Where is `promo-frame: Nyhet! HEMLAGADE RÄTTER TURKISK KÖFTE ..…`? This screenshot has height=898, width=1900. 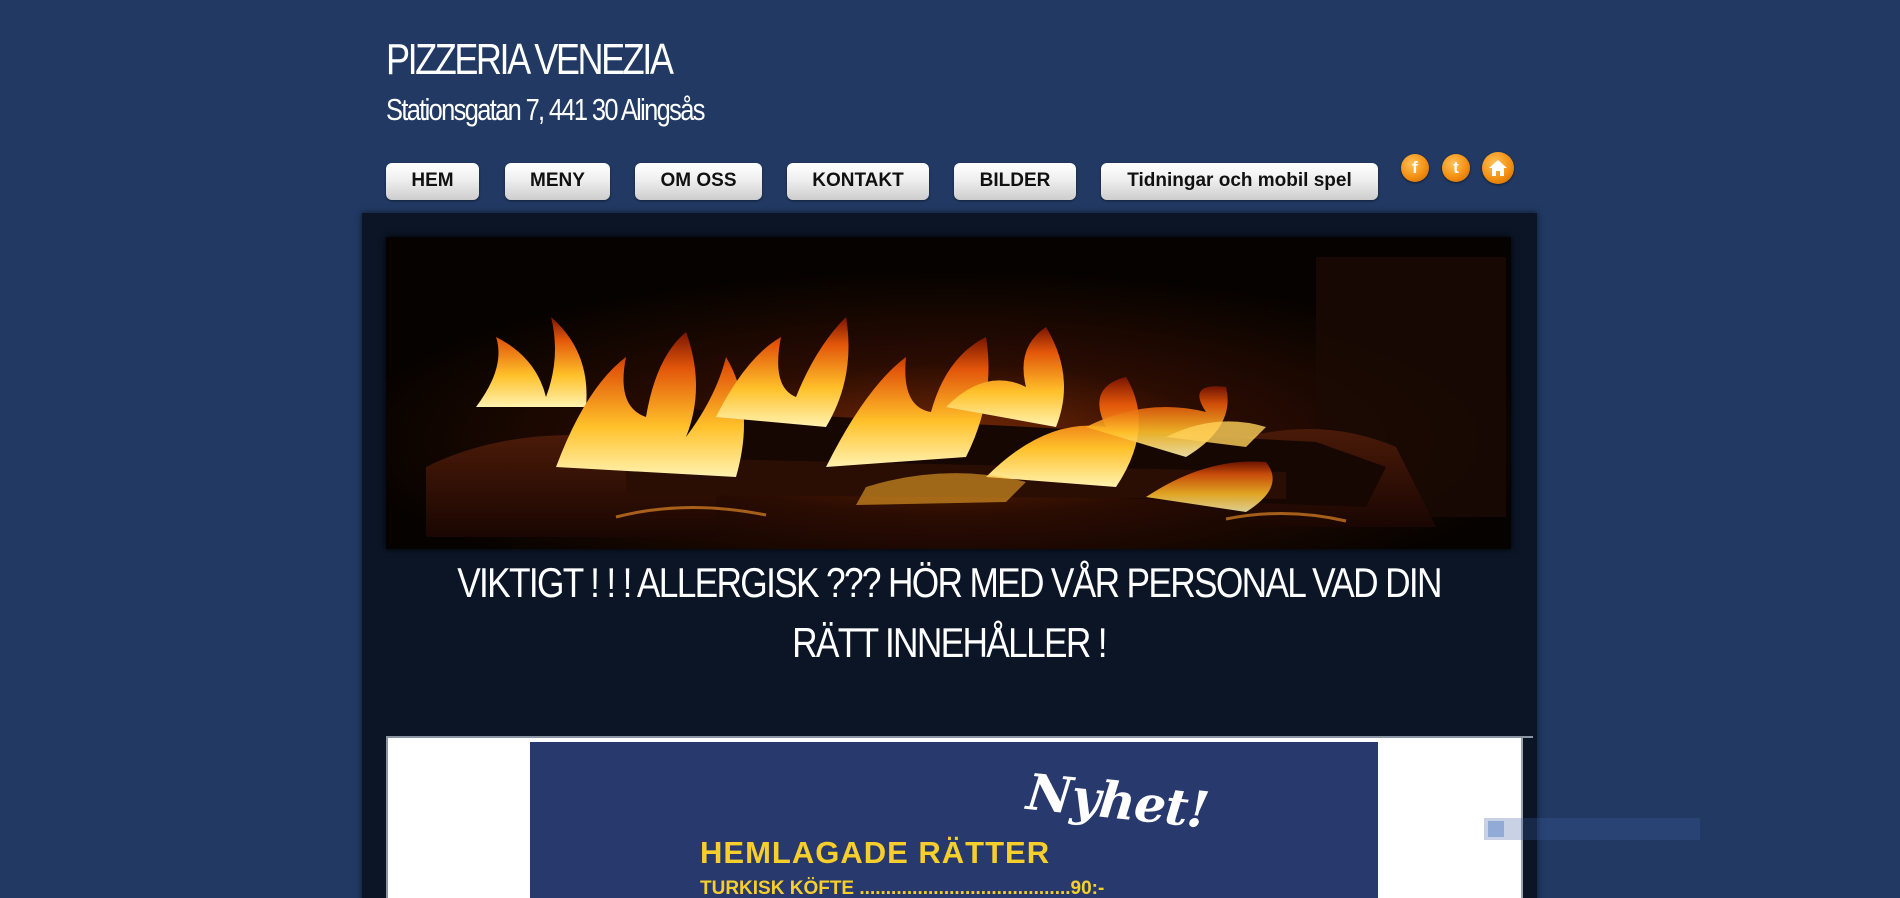
promo-frame: Nyhet! HEMLAGADE RÄTTER TURKISK KÖFTE ..… is located at coordinates (959, 817).